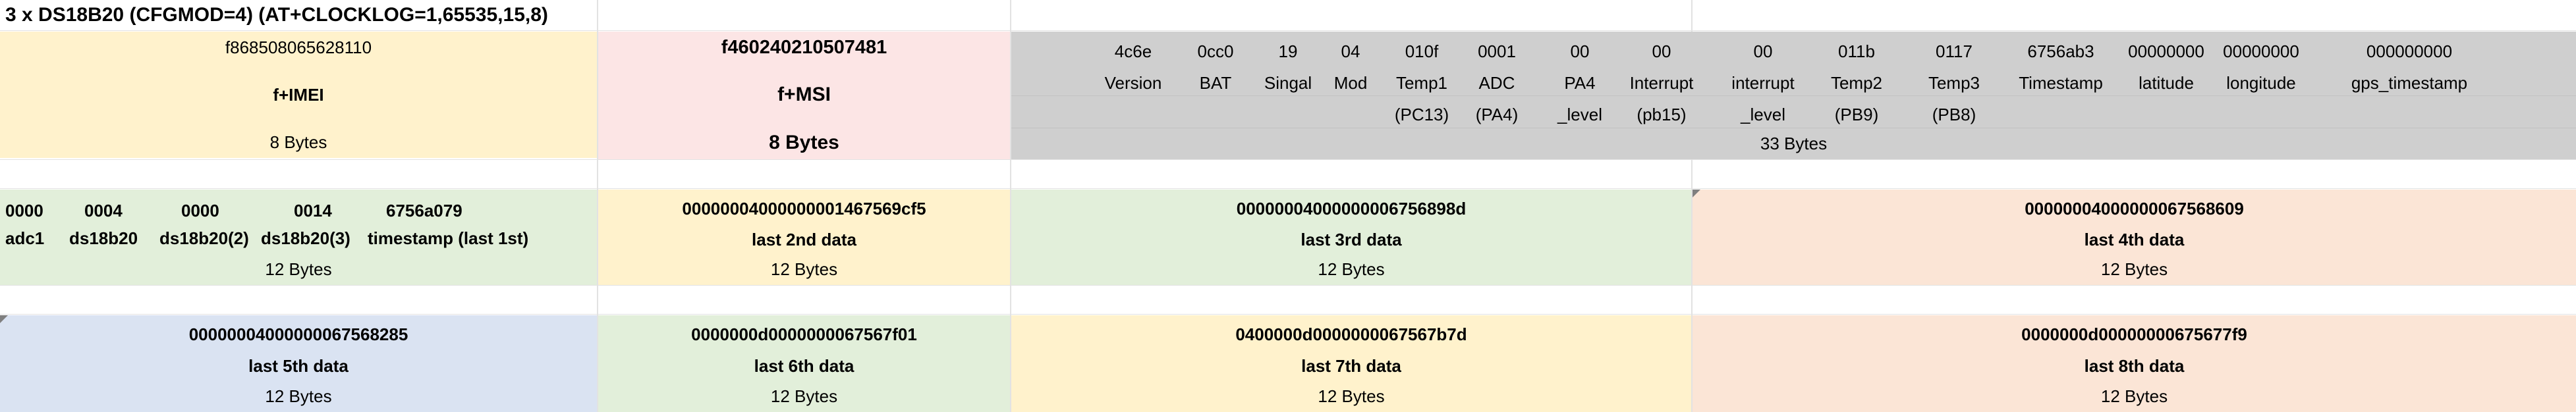 The image size is (2576, 412). I want to click on field-name: gps_timestamp, so click(2409, 82).